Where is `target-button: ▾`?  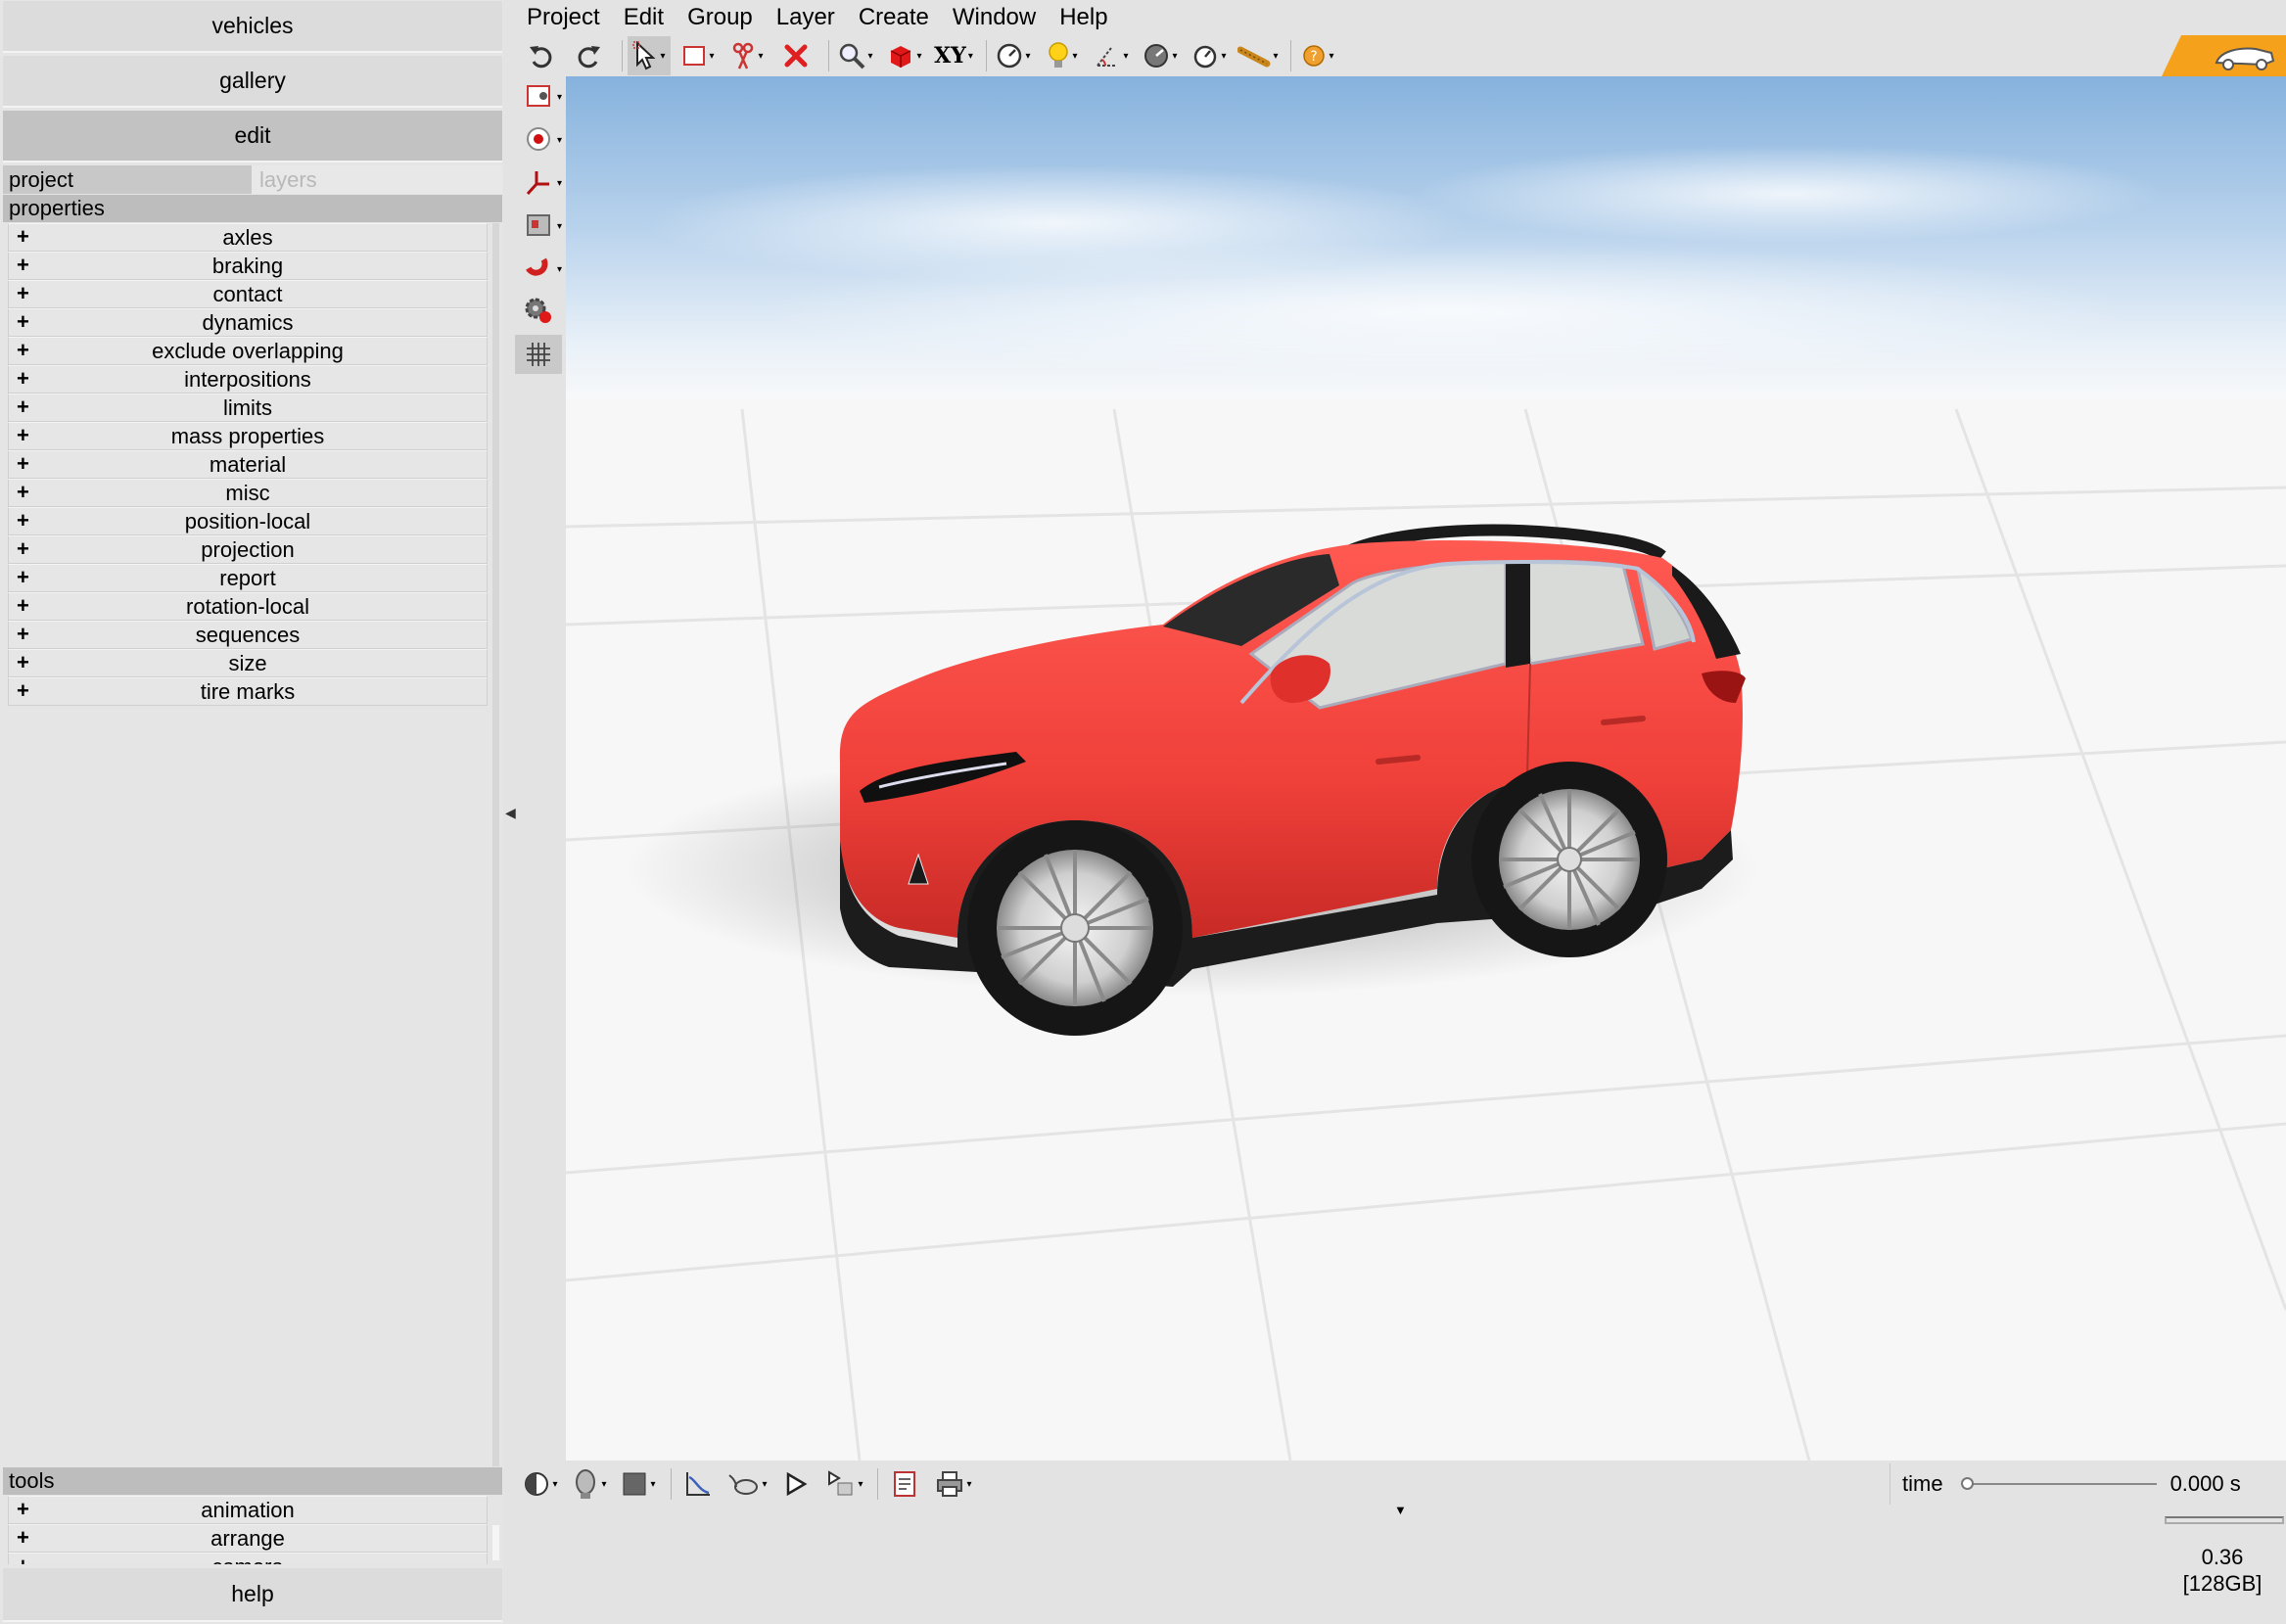
target-button: ▾ is located at coordinates (538, 139).